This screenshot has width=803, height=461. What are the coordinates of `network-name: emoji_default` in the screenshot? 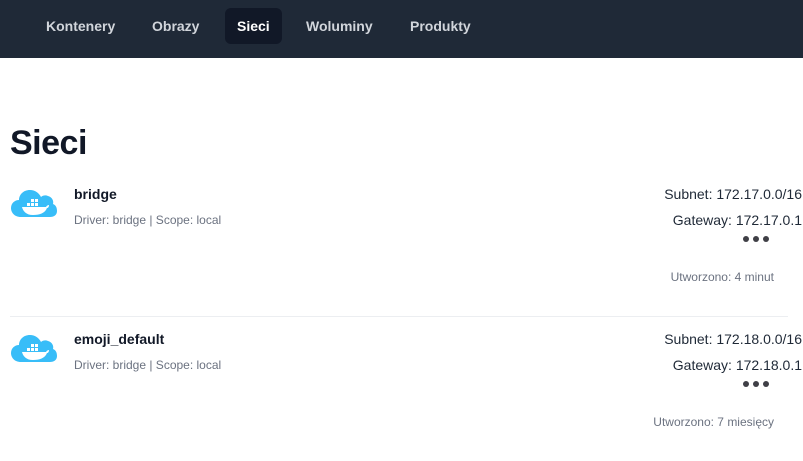 It's located at (119, 339).